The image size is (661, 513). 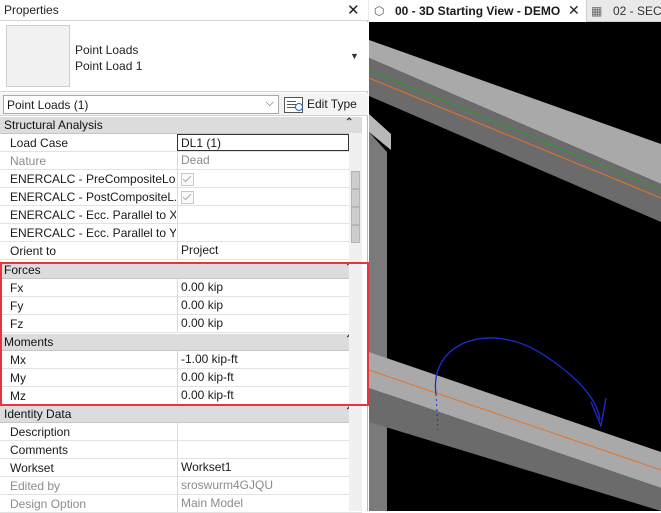 I want to click on property-row-design-option: Design Option Main Model, so click(x=181, y=504).